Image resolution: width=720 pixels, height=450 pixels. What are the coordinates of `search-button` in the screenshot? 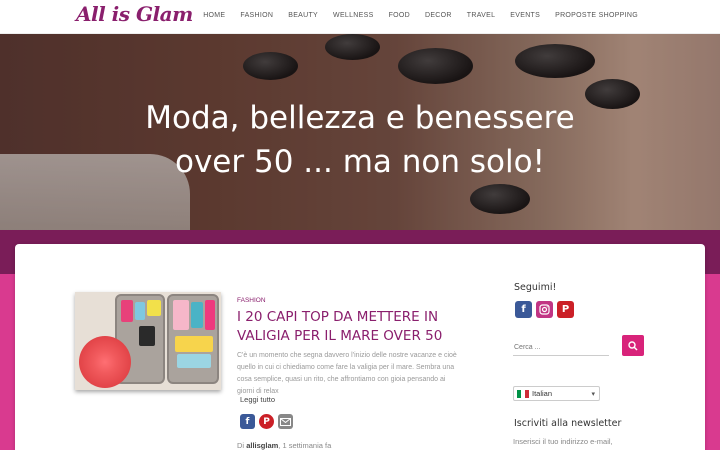 It's located at (633, 345).